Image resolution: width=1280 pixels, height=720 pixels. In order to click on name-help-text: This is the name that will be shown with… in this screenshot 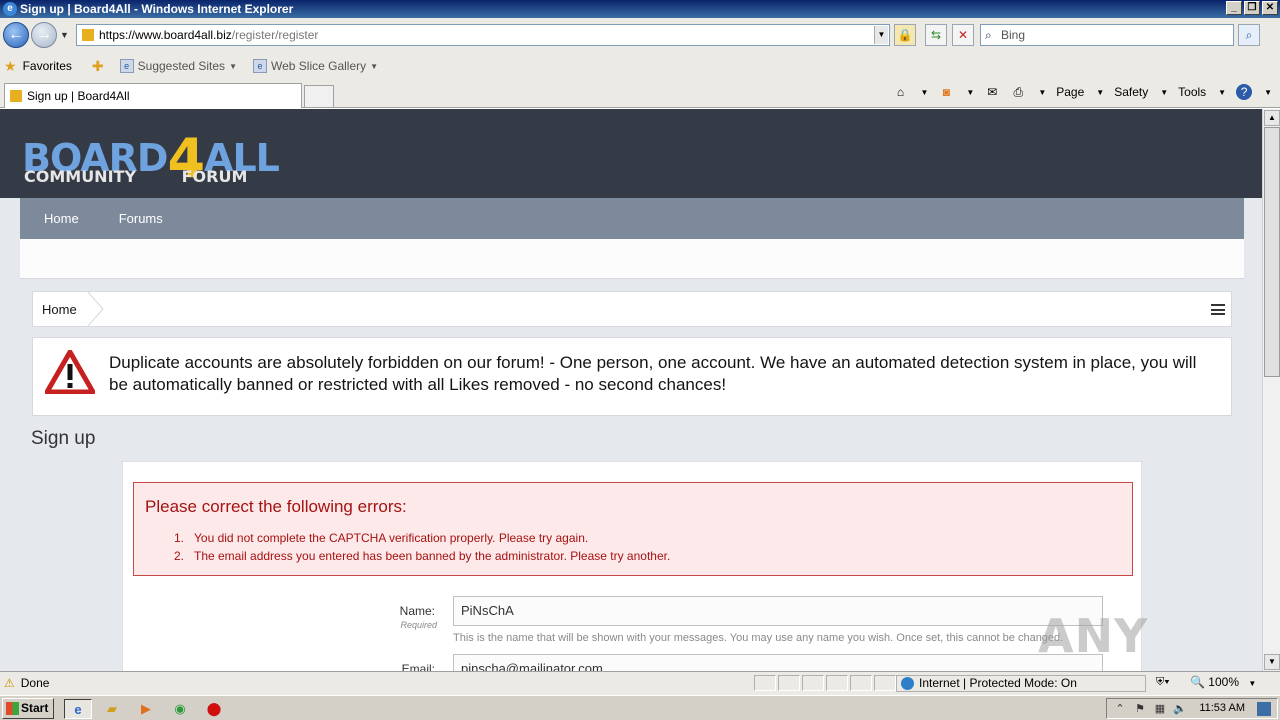, I will do `click(758, 638)`.